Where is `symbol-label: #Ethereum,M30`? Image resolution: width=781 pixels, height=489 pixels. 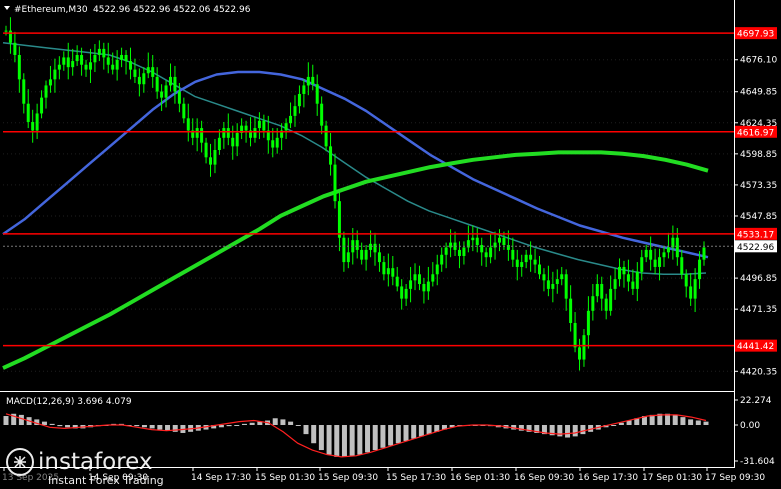 symbol-label: #Ethereum,M30 is located at coordinates (51, 10).